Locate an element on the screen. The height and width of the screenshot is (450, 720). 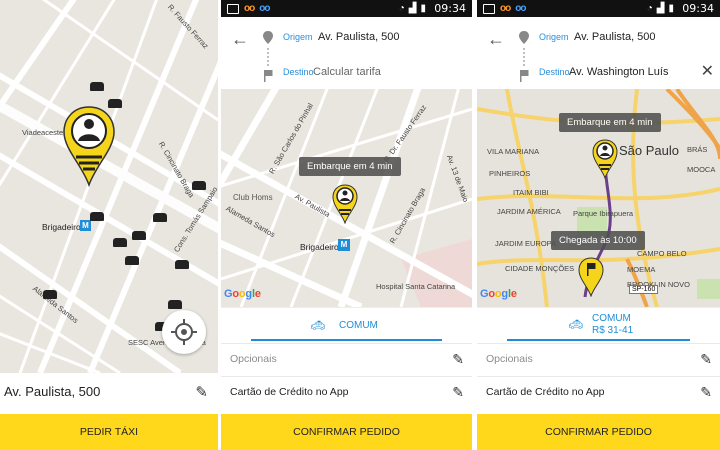
status-icons-left: oo oo is located at coordinates (248, 8).